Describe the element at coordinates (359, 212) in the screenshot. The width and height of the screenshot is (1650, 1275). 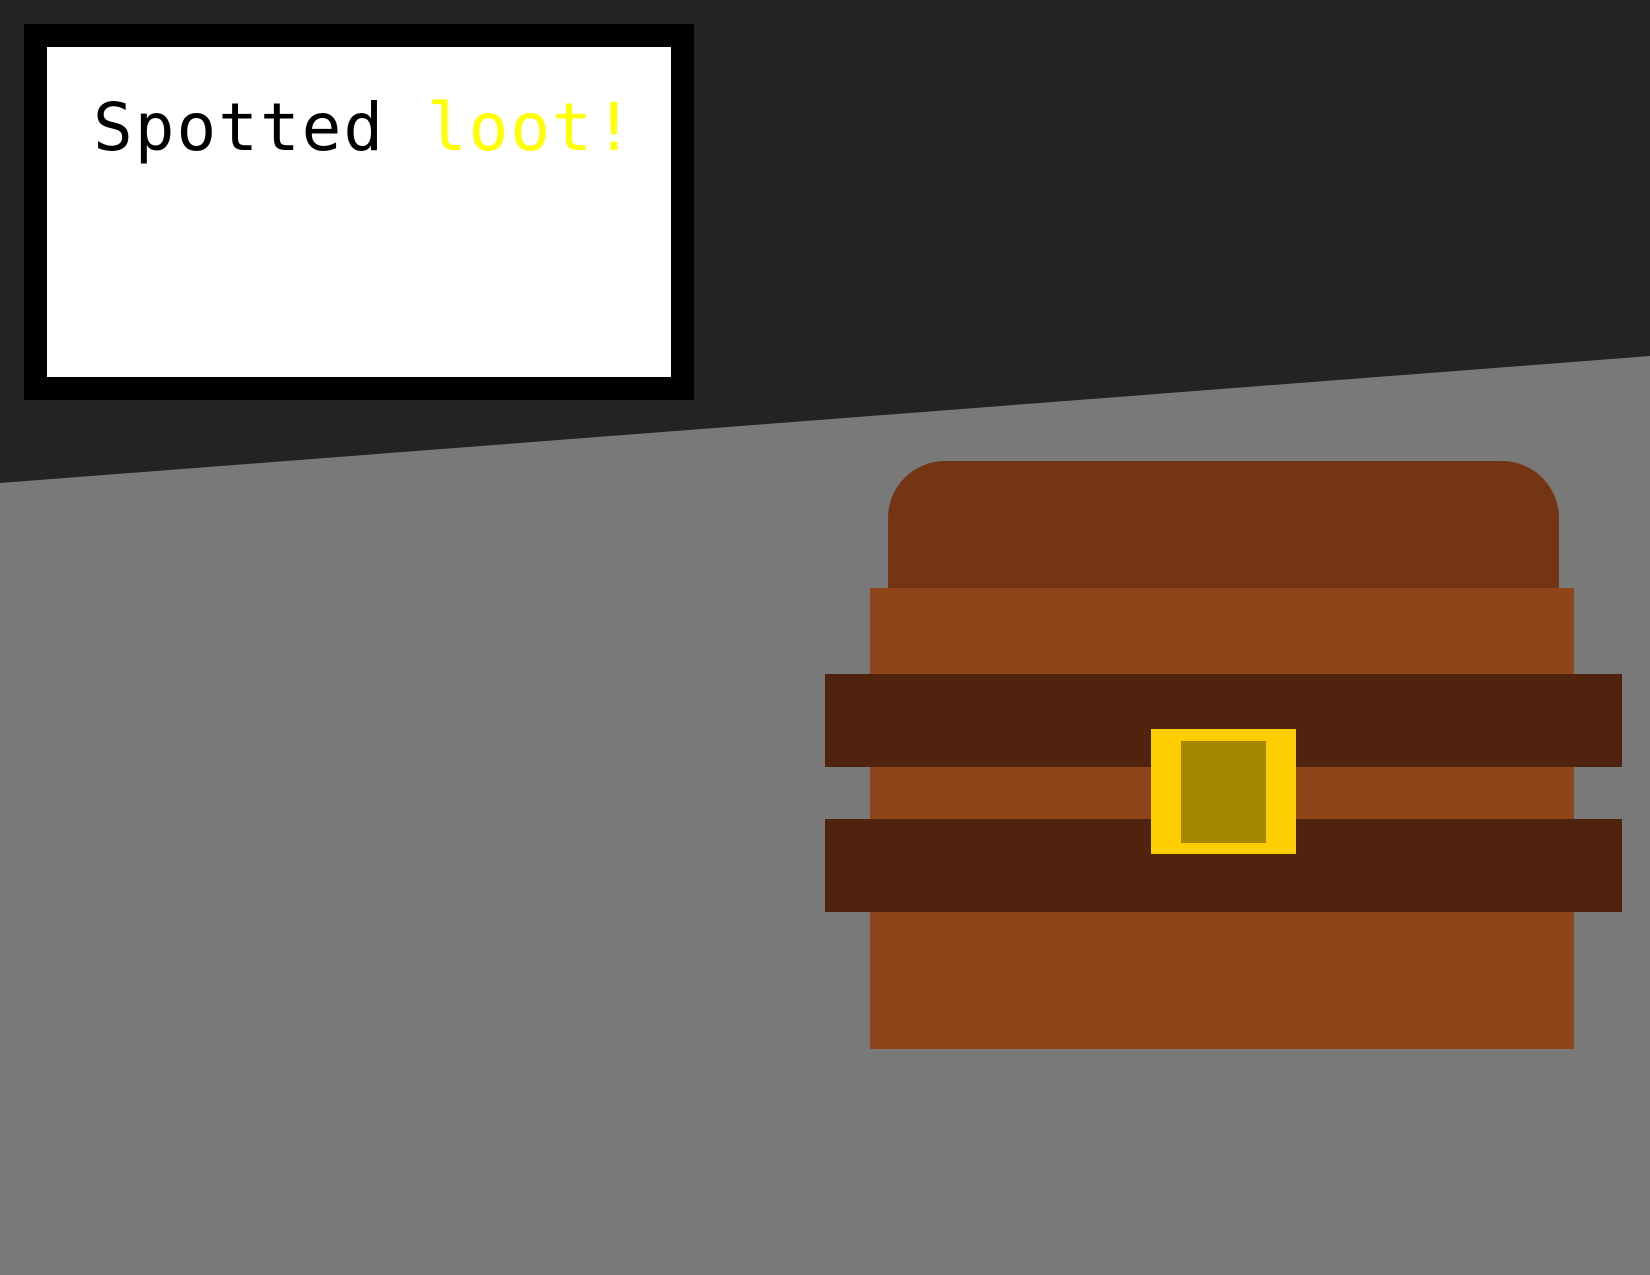
I see `dialog-box: Spotted loot!` at that location.